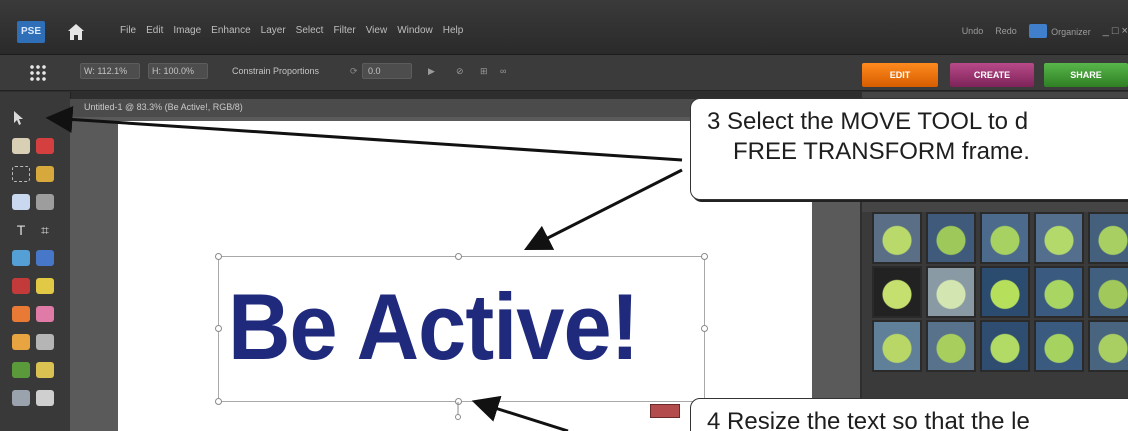 This screenshot has height=431, width=1128. Describe the element at coordinates (273, 30) in the screenshot. I see `menu-item-layer: Layer` at that location.